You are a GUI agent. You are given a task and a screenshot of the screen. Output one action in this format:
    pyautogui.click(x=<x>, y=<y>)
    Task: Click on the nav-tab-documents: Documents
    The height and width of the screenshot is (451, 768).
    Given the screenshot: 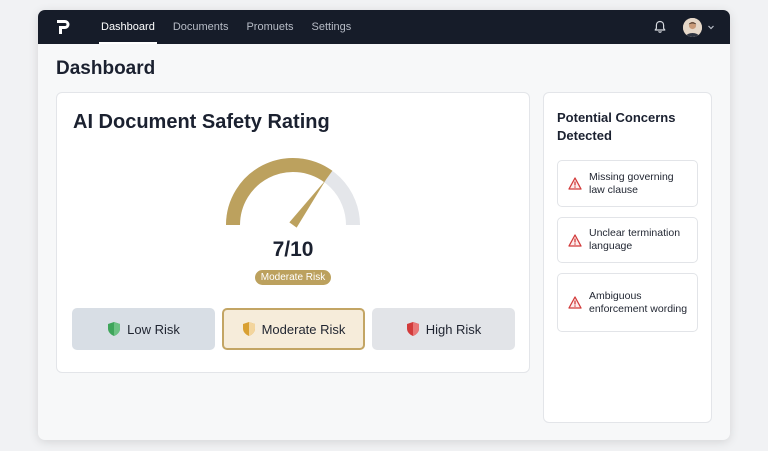 What is the action you would take?
    pyautogui.click(x=201, y=27)
    